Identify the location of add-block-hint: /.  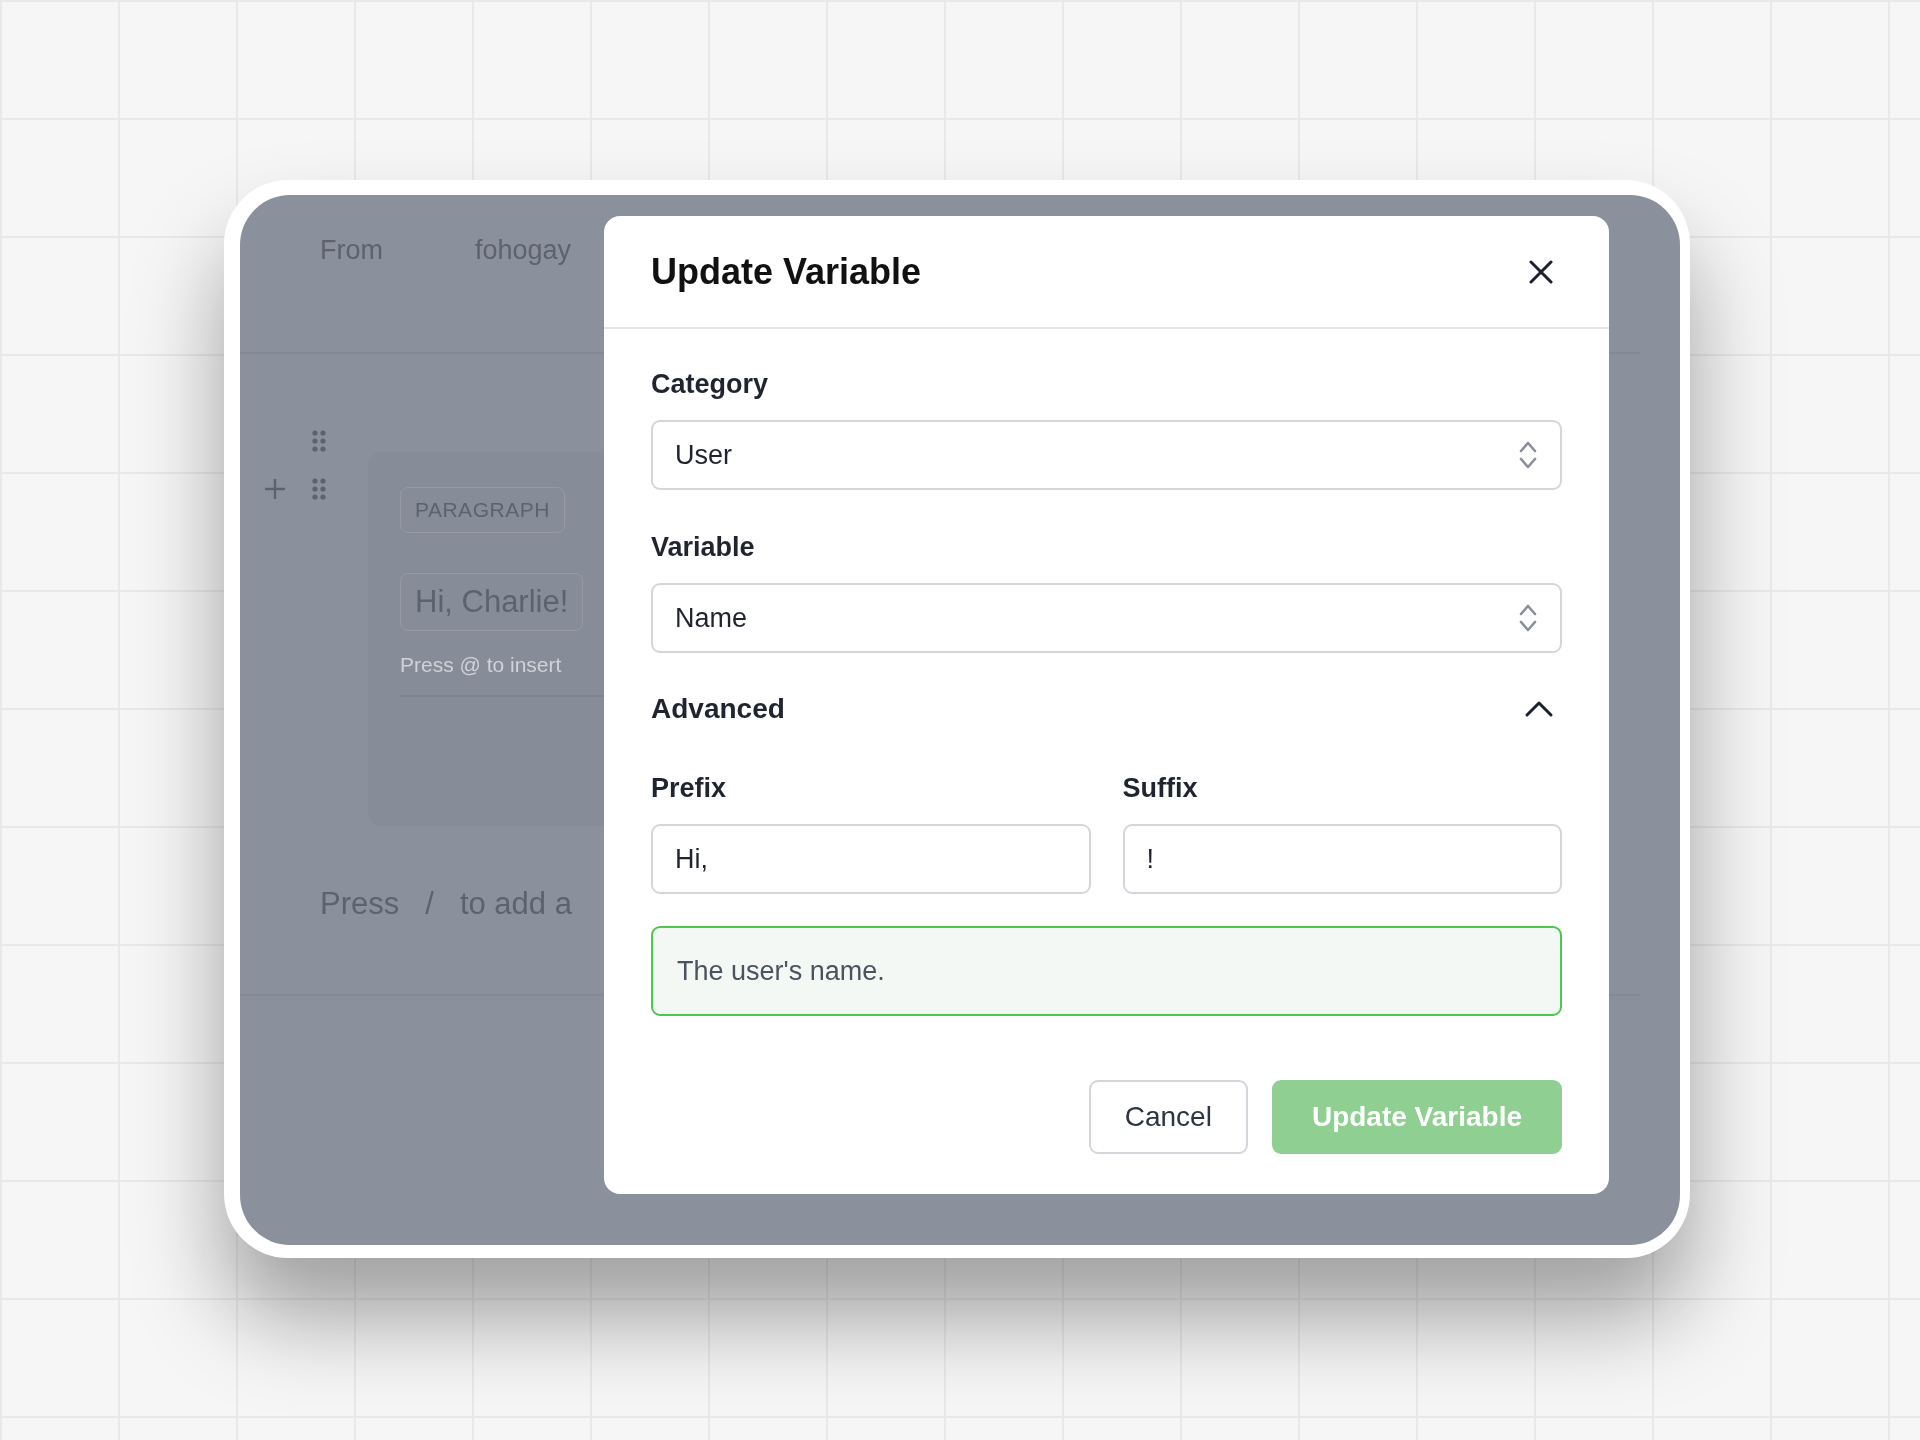
(429, 904).